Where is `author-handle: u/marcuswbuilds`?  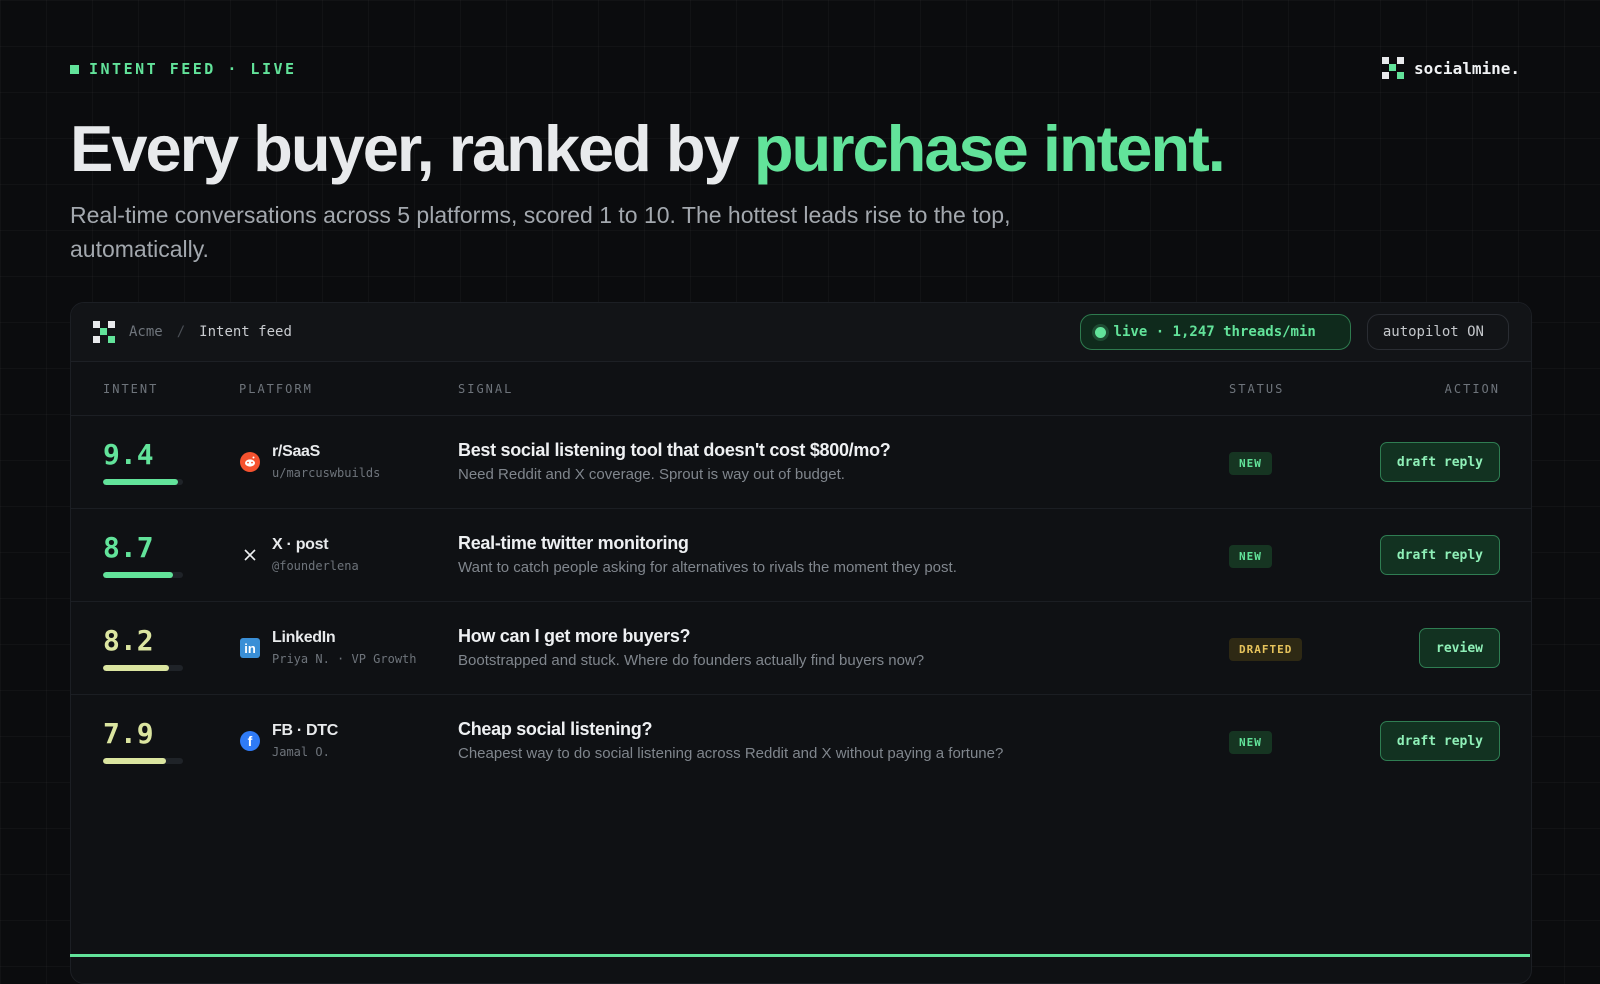 author-handle: u/marcuswbuilds is located at coordinates (326, 473).